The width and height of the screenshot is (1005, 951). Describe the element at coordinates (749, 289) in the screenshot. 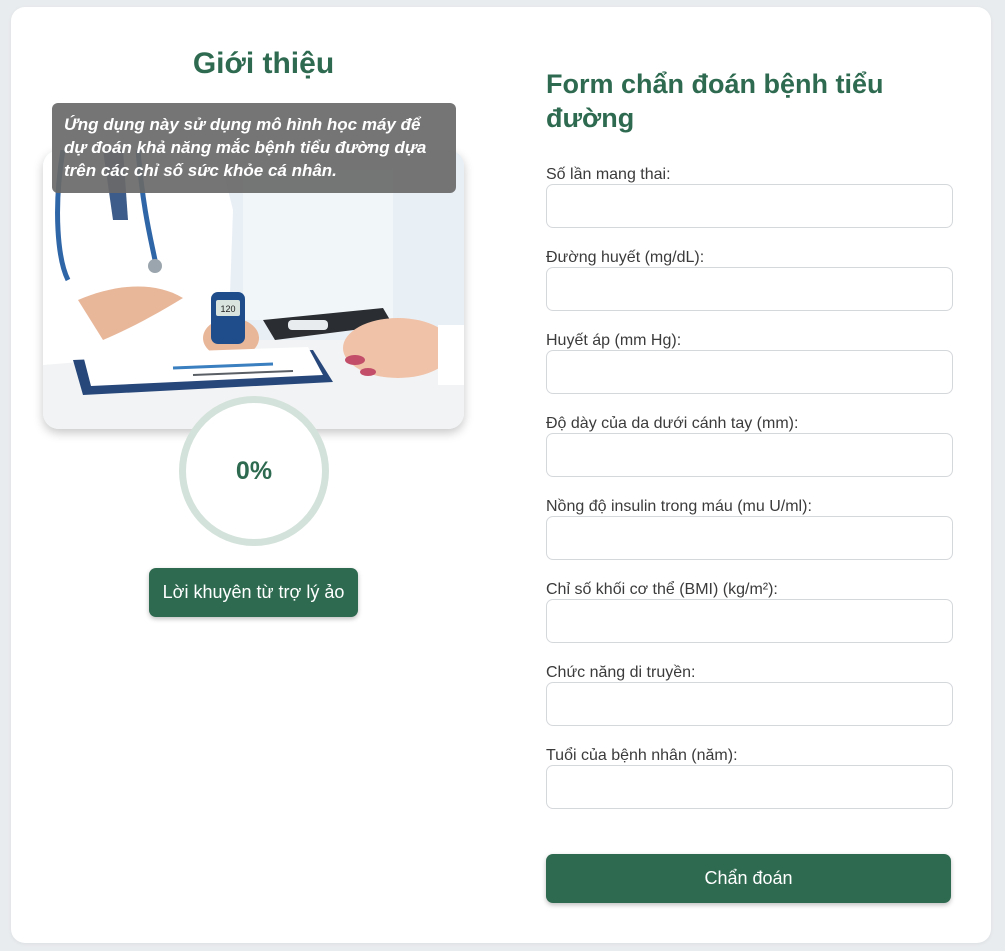

I see `glucose-input` at that location.